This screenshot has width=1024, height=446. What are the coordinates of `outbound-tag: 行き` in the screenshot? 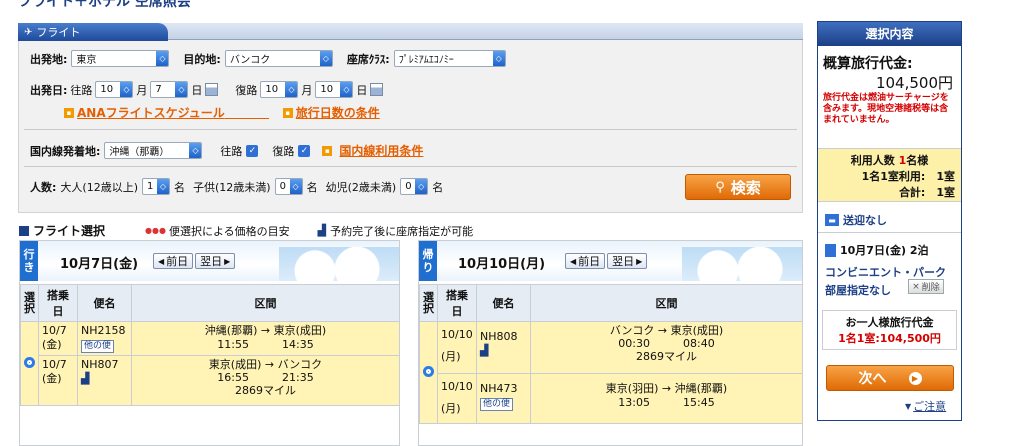 It's located at (29, 261).